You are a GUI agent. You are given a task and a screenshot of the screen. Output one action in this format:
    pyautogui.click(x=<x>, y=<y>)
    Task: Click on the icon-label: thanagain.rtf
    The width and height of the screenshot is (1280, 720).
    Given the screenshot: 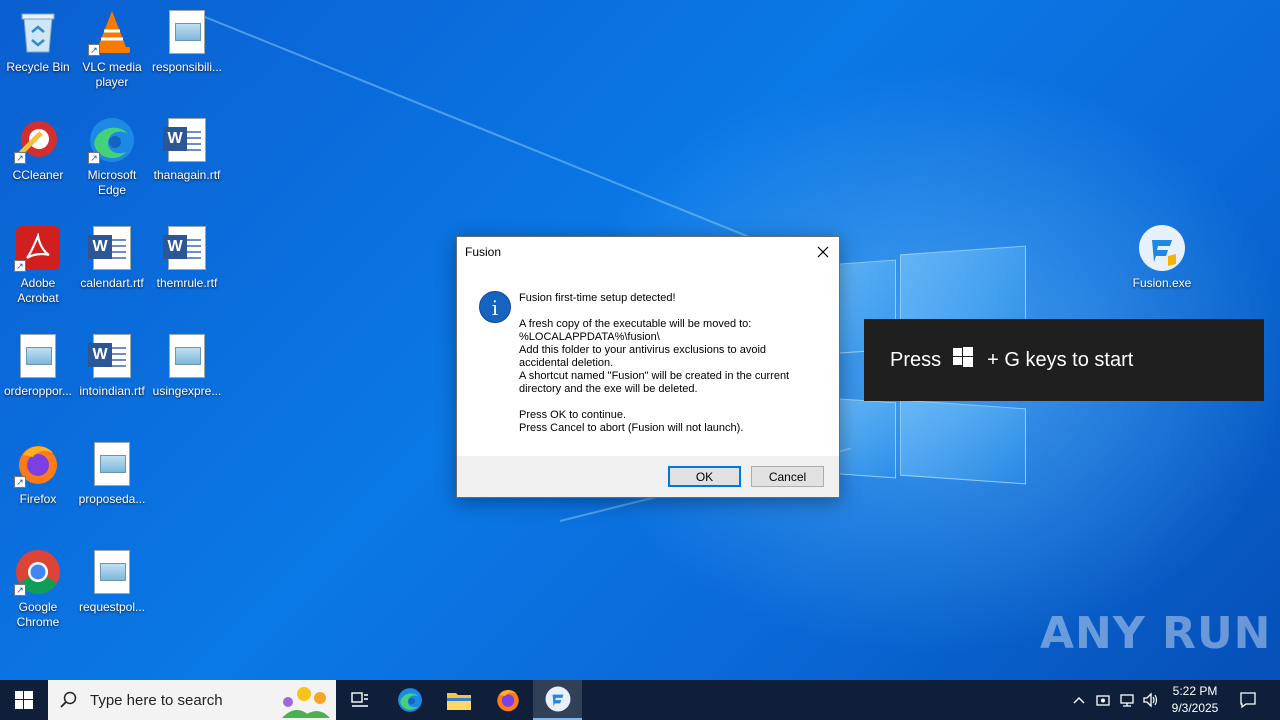 What is the action you would take?
    pyautogui.click(x=187, y=175)
    